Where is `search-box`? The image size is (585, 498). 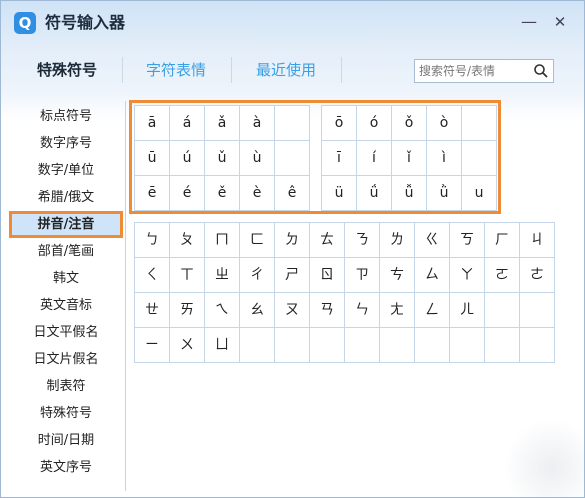
search-box is located at coordinates (484, 71).